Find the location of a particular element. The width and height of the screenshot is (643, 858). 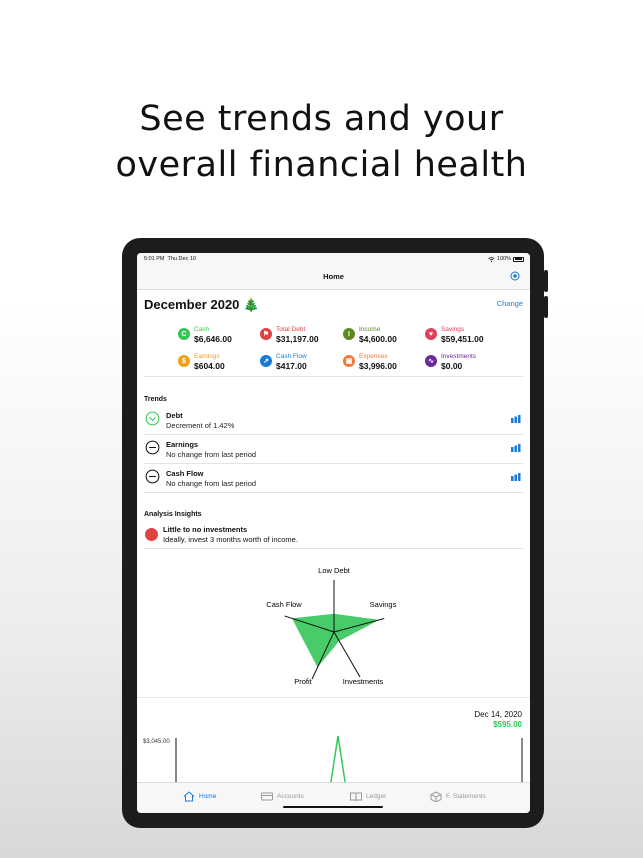

radar-axis-label: Profit is located at coordinates (303, 681).